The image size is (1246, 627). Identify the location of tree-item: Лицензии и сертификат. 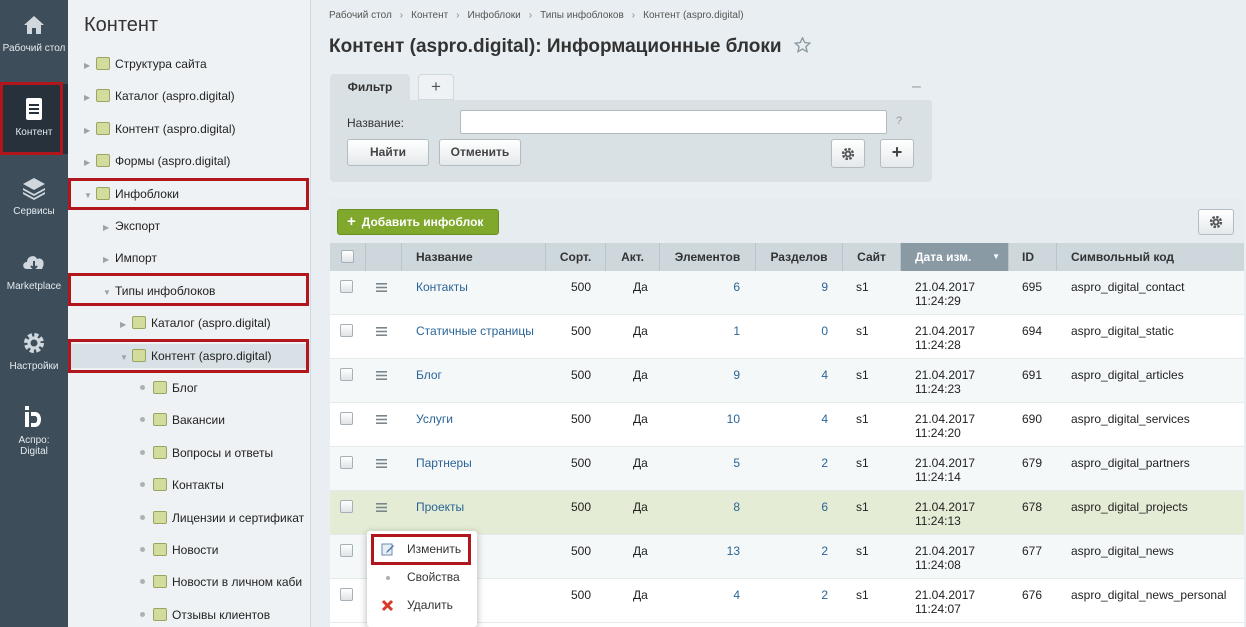
(189, 518).